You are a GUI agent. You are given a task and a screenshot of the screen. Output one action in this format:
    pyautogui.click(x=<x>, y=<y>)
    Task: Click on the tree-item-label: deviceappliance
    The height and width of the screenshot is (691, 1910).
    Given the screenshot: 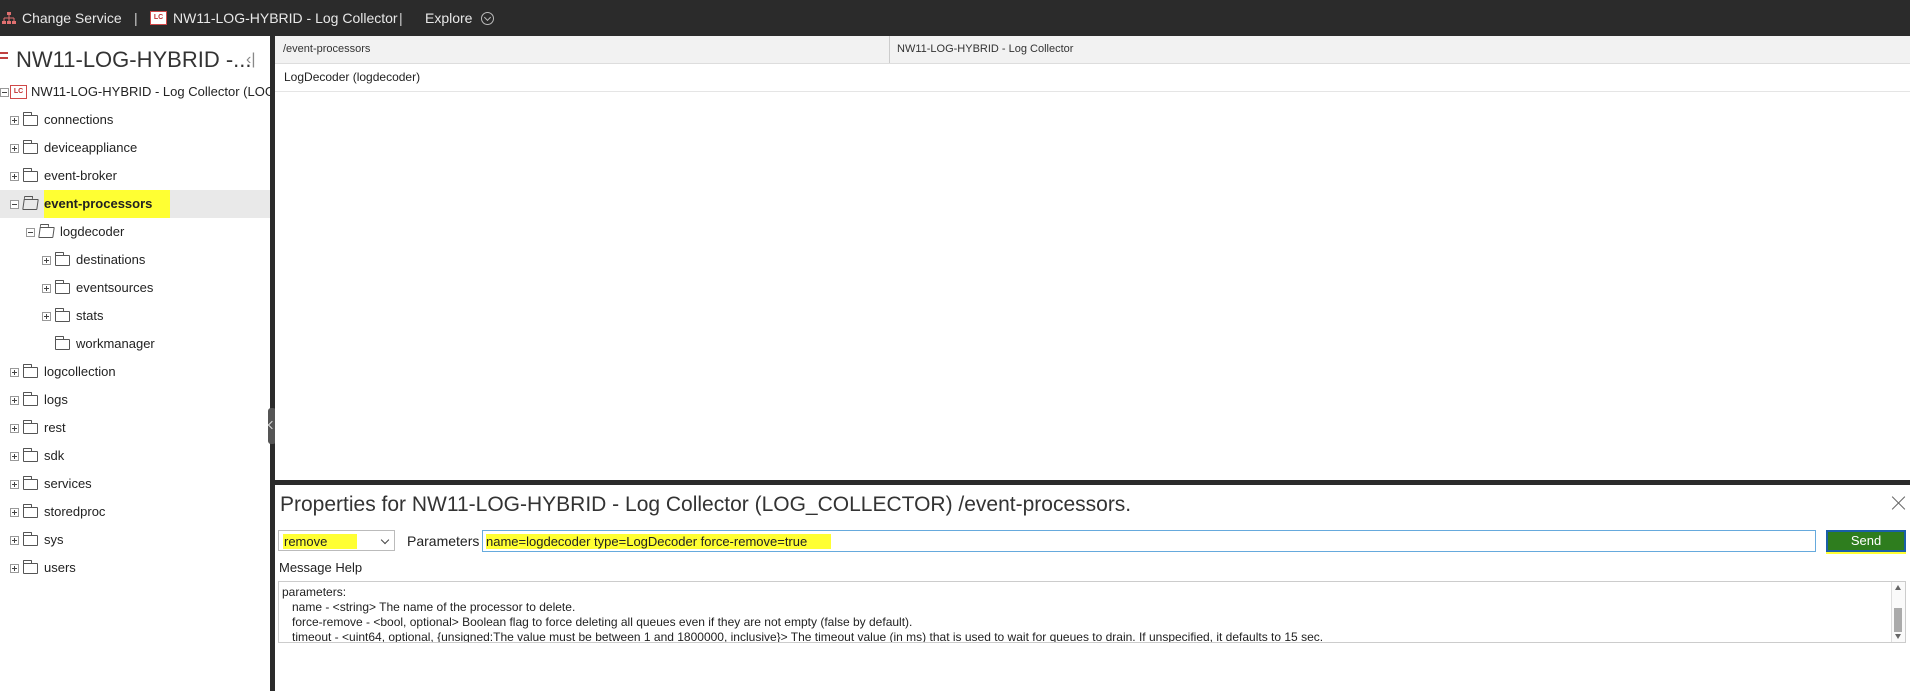 What is the action you would take?
    pyautogui.click(x=91, y=147)
    